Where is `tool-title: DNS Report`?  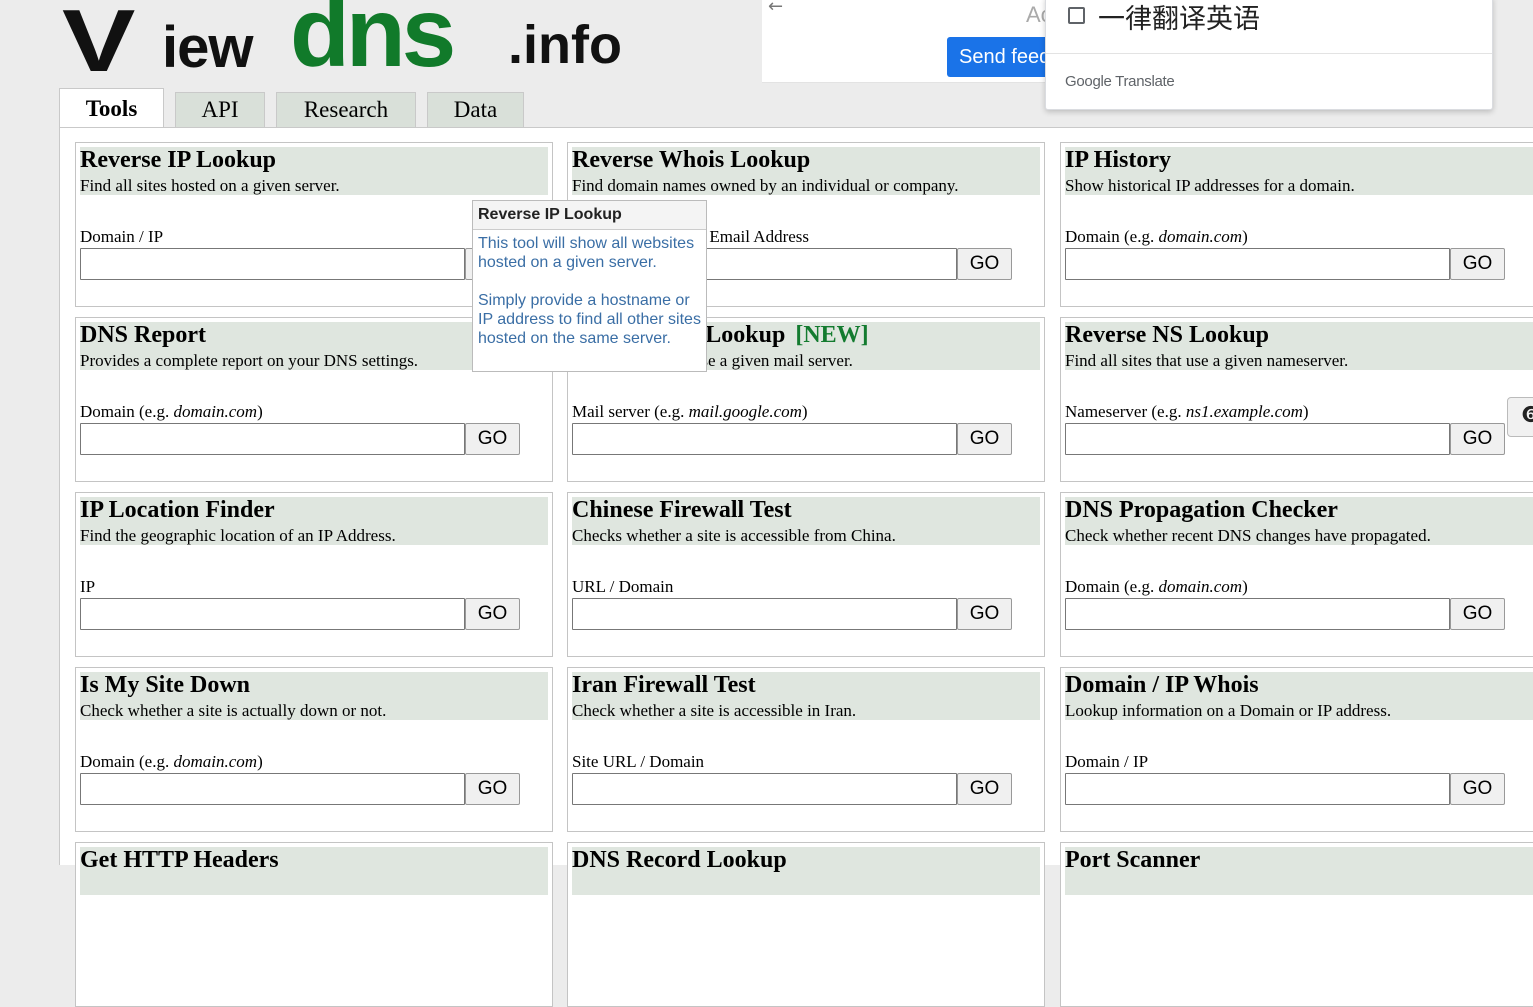
tool-title: DNS Report is located at coordinates (143, 335).